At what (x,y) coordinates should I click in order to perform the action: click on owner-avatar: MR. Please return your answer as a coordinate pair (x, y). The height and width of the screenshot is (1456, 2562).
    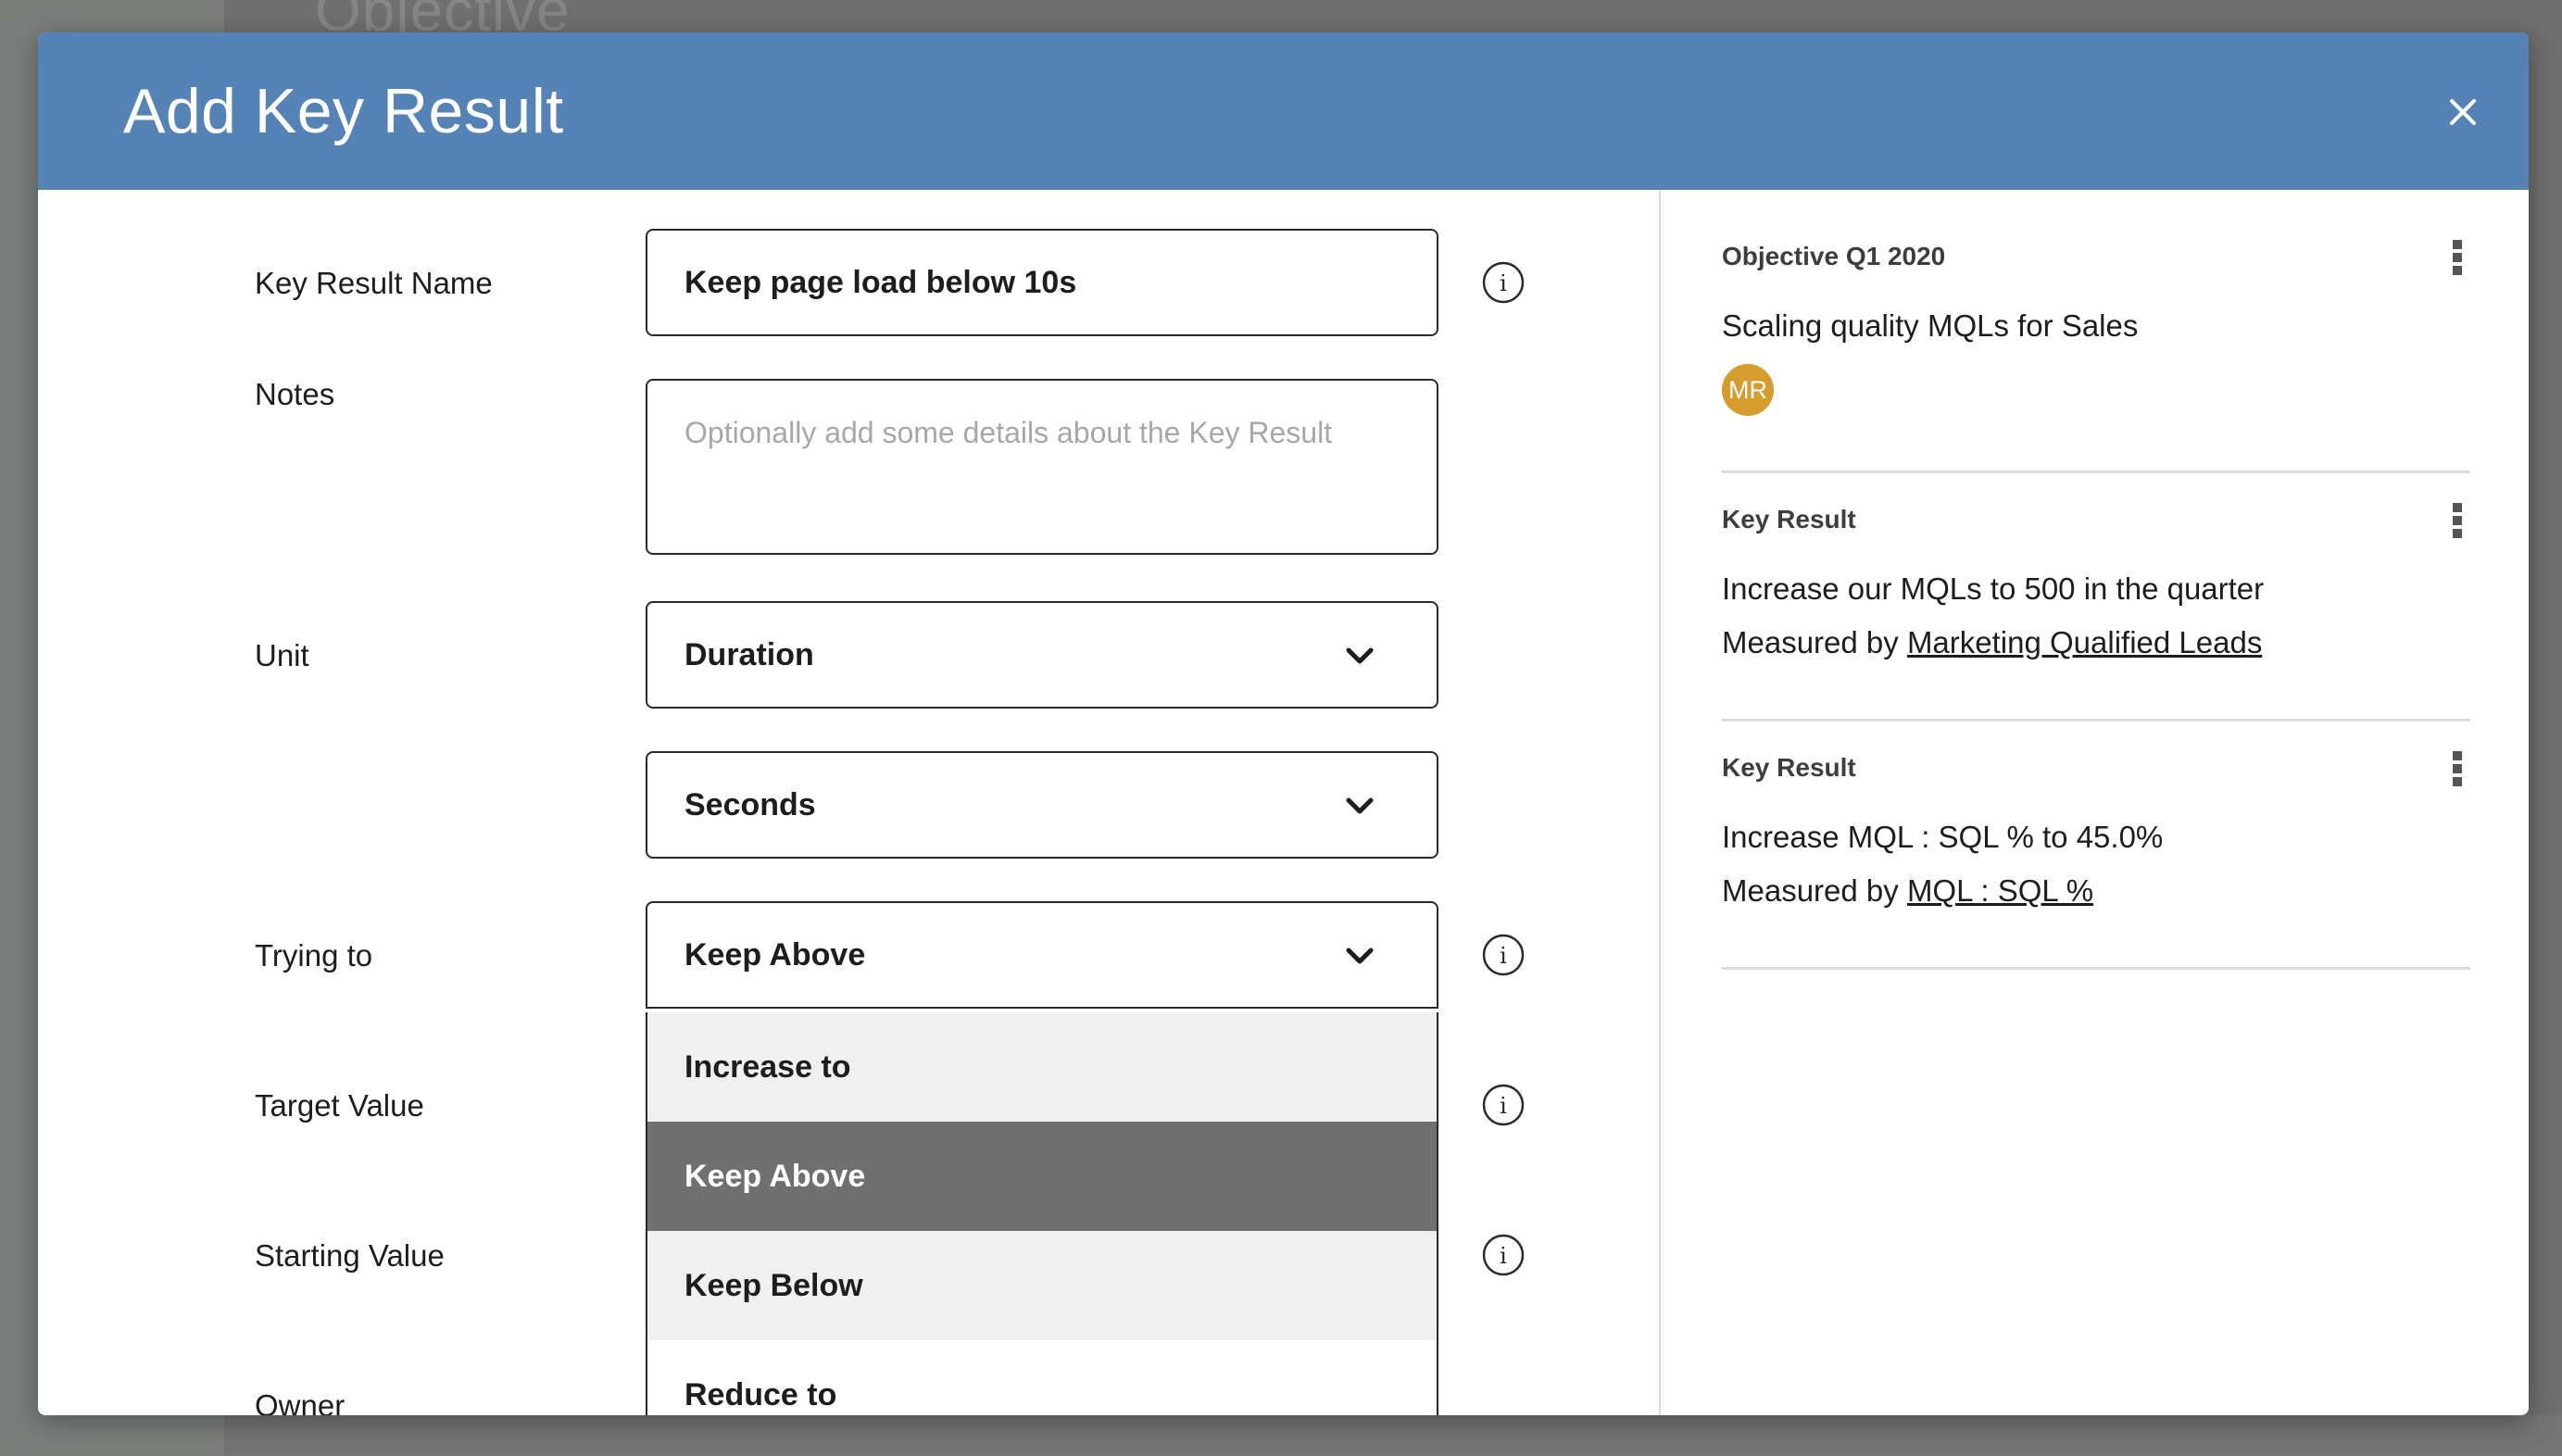
    Looking at the image, I should click on (1748, 390).